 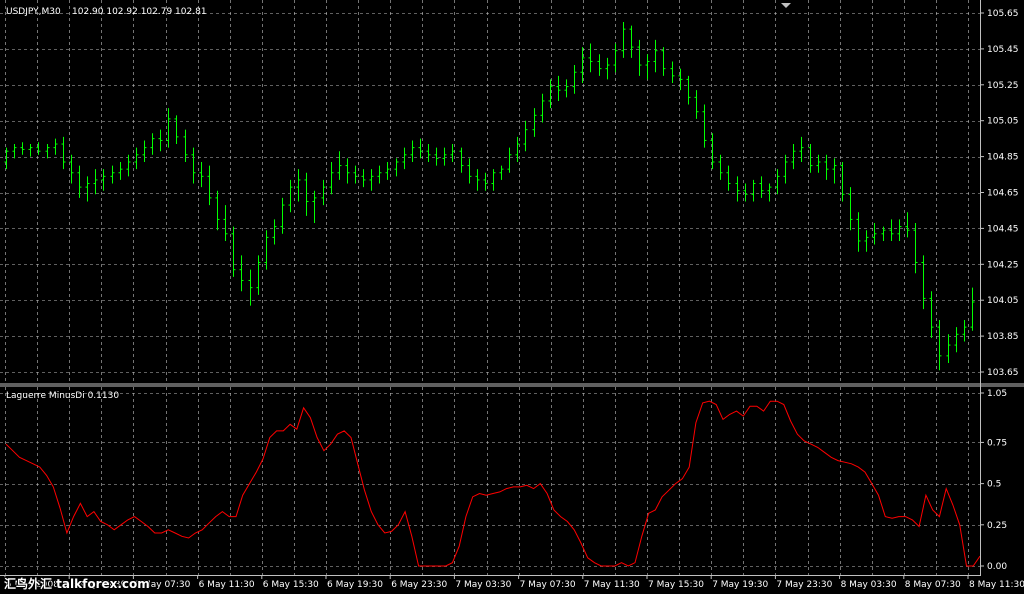 I want to click on time-tick-label: 8 May 11:30, so click(x=996, y=585).